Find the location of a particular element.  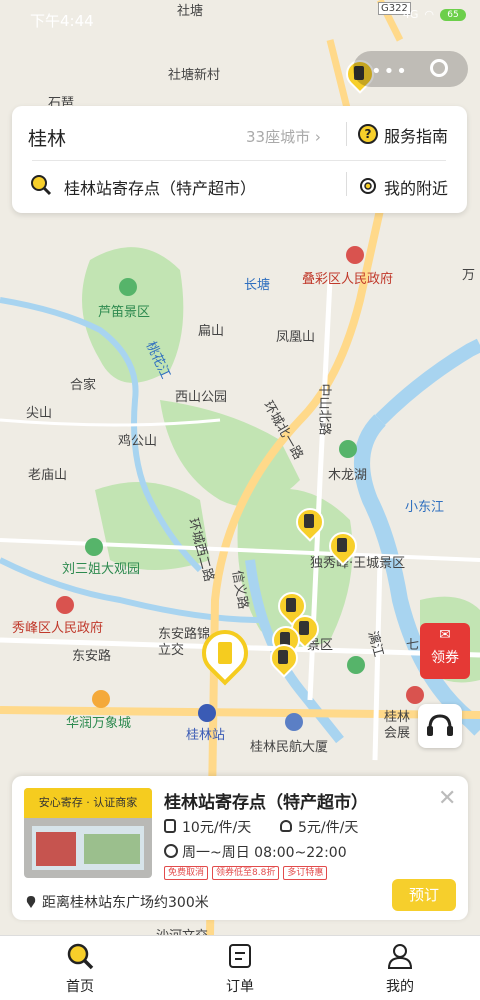

map-label: 七 is located at coordinates (413, 645).